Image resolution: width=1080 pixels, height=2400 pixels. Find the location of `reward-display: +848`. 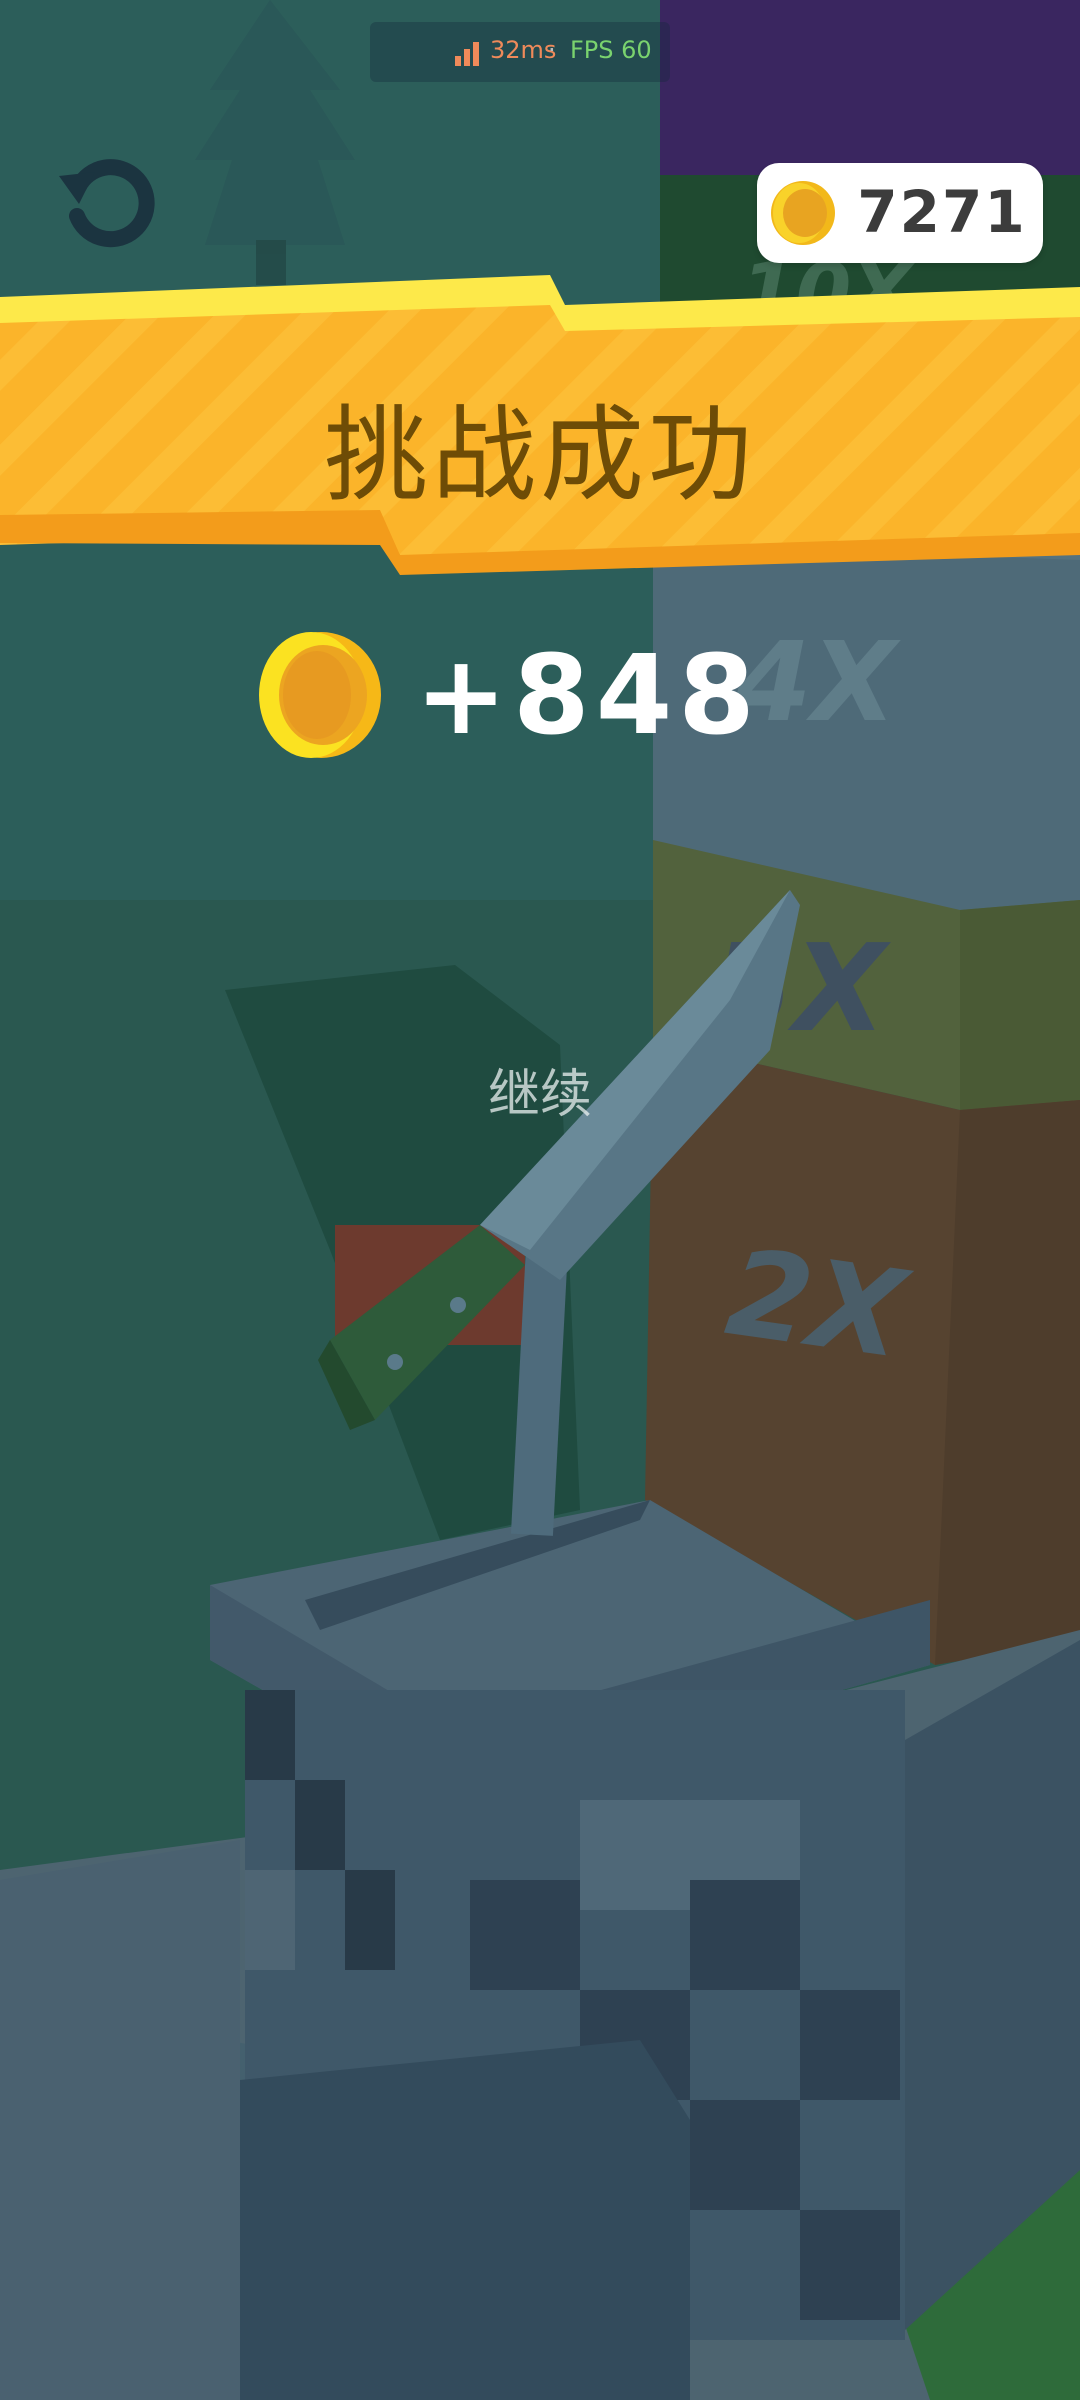

reward-display: +848 is located at coordinates (505, 695).